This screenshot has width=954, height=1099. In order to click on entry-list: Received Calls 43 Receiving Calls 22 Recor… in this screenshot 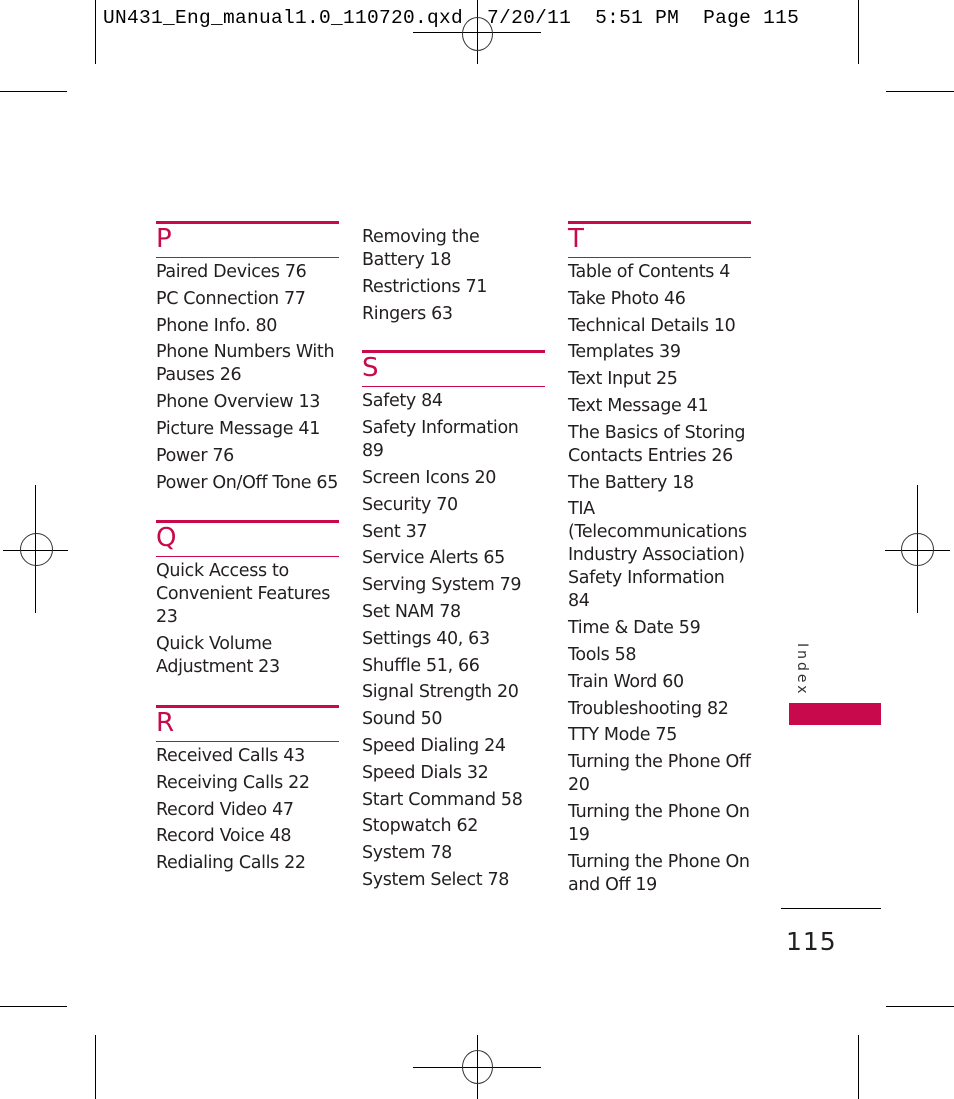, I will do `click(247, 810)`.